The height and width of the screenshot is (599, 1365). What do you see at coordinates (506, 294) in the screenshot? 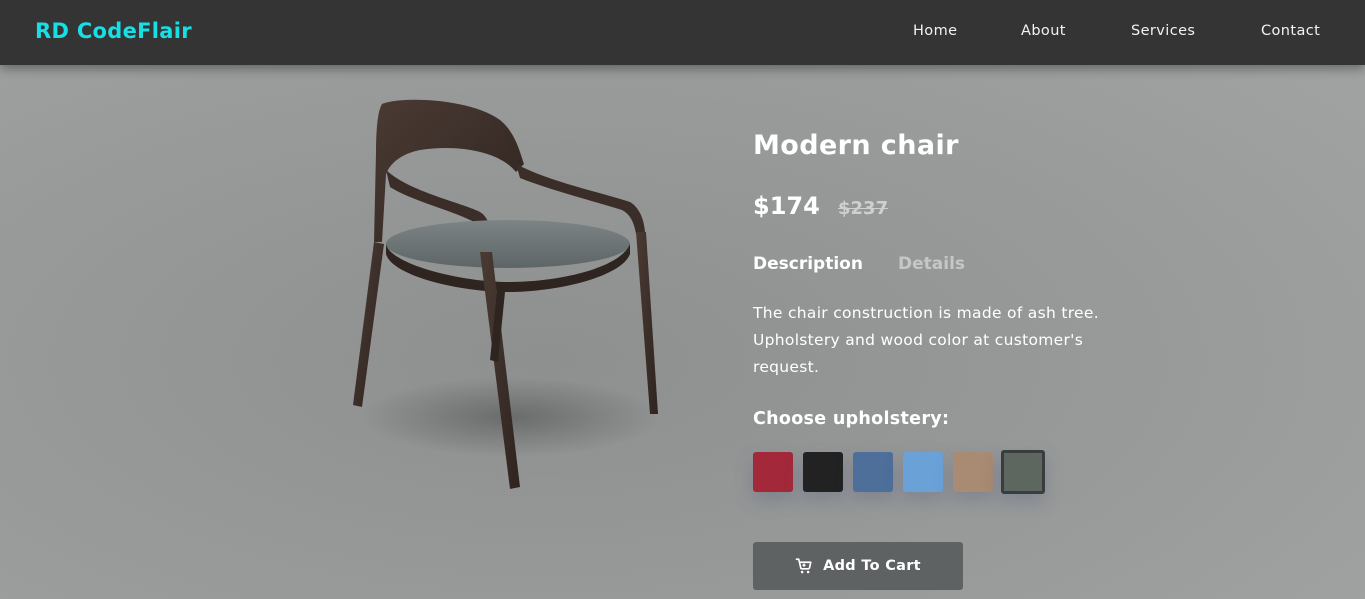
I see `chair-image` at bounding box center [506, 294].